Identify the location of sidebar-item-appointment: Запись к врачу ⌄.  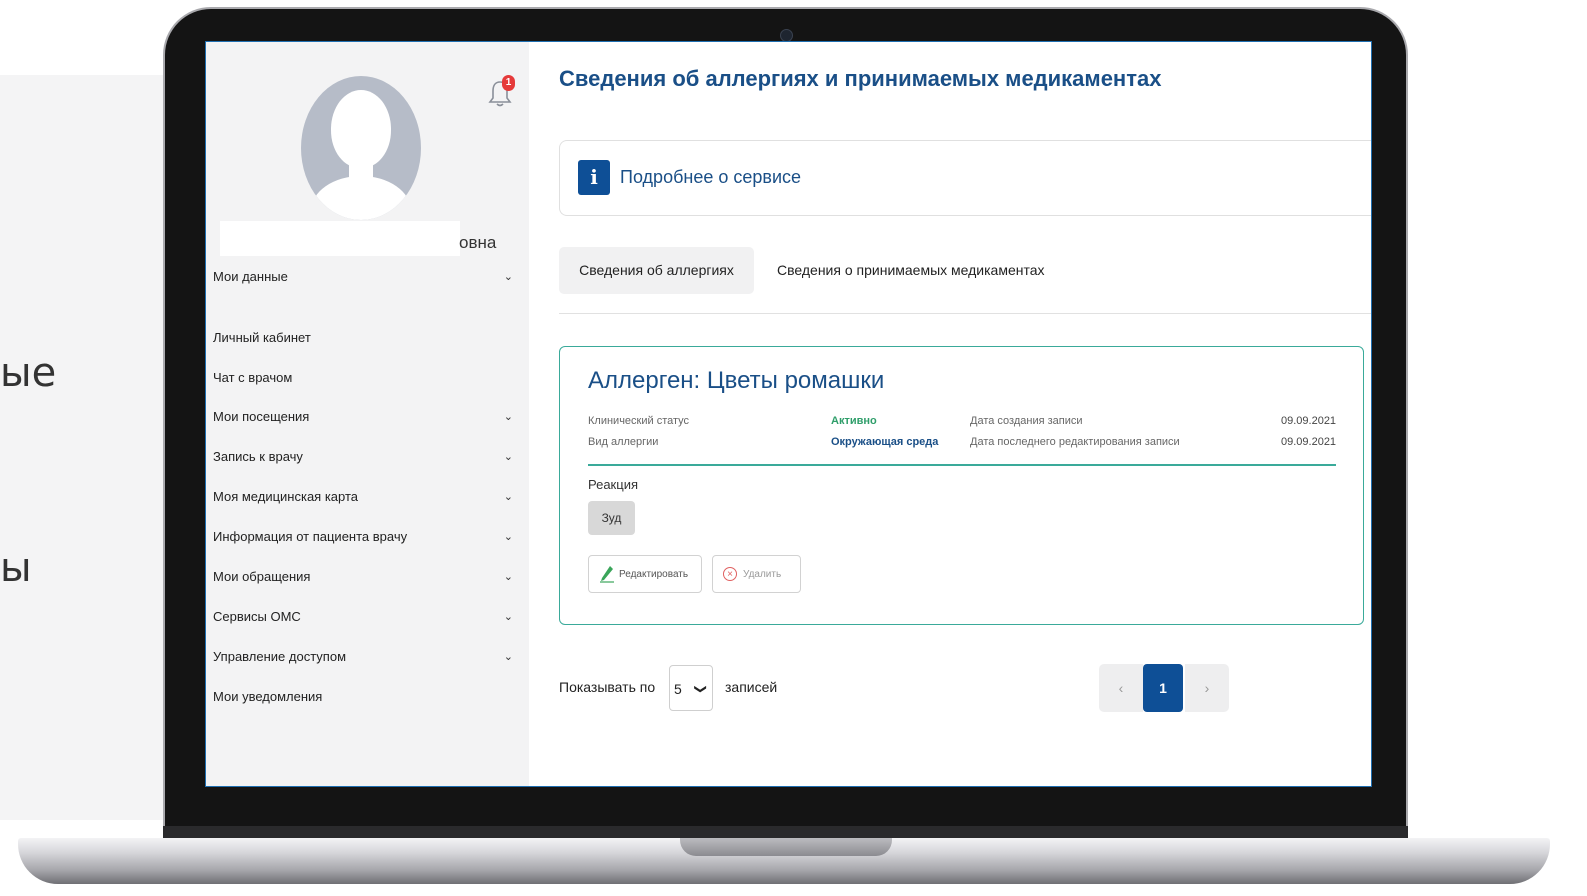
(363, 457).